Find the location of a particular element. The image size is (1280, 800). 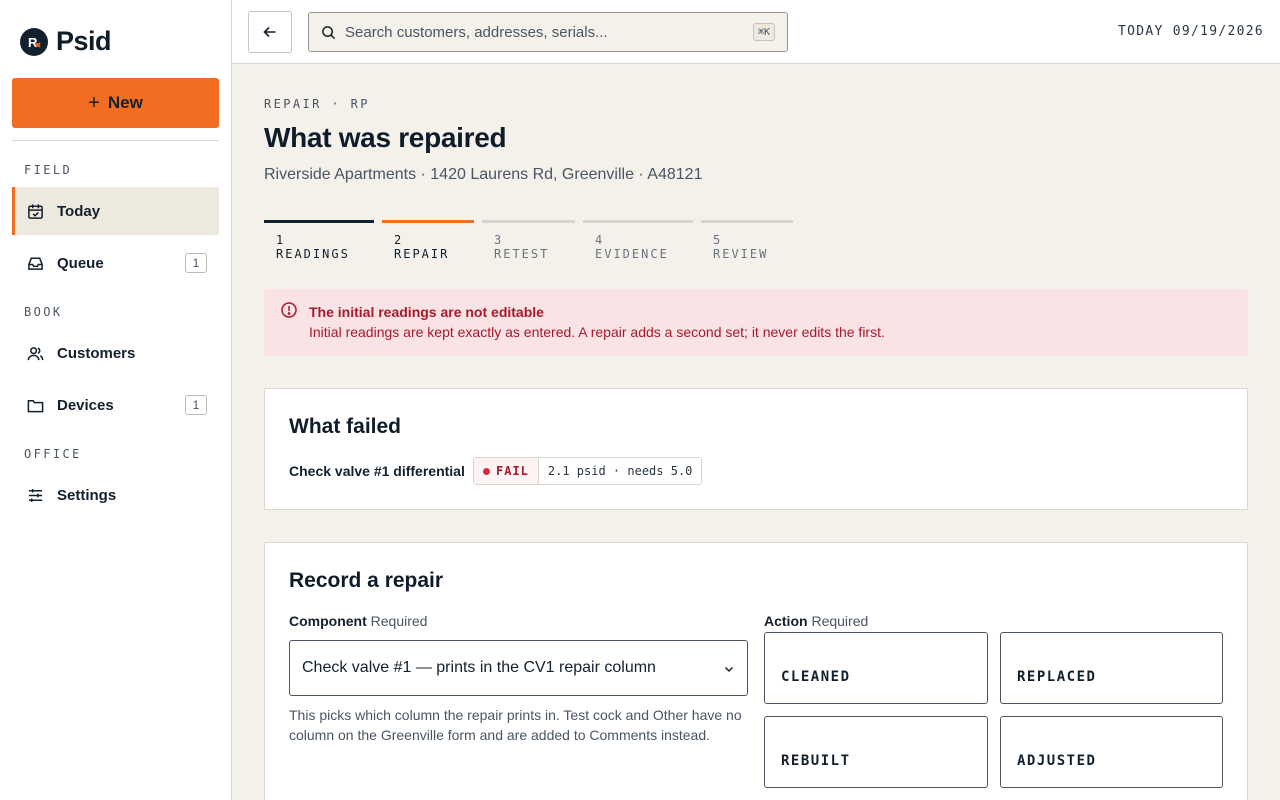

fail-status: FAIL is located at coordinates (506, 471).